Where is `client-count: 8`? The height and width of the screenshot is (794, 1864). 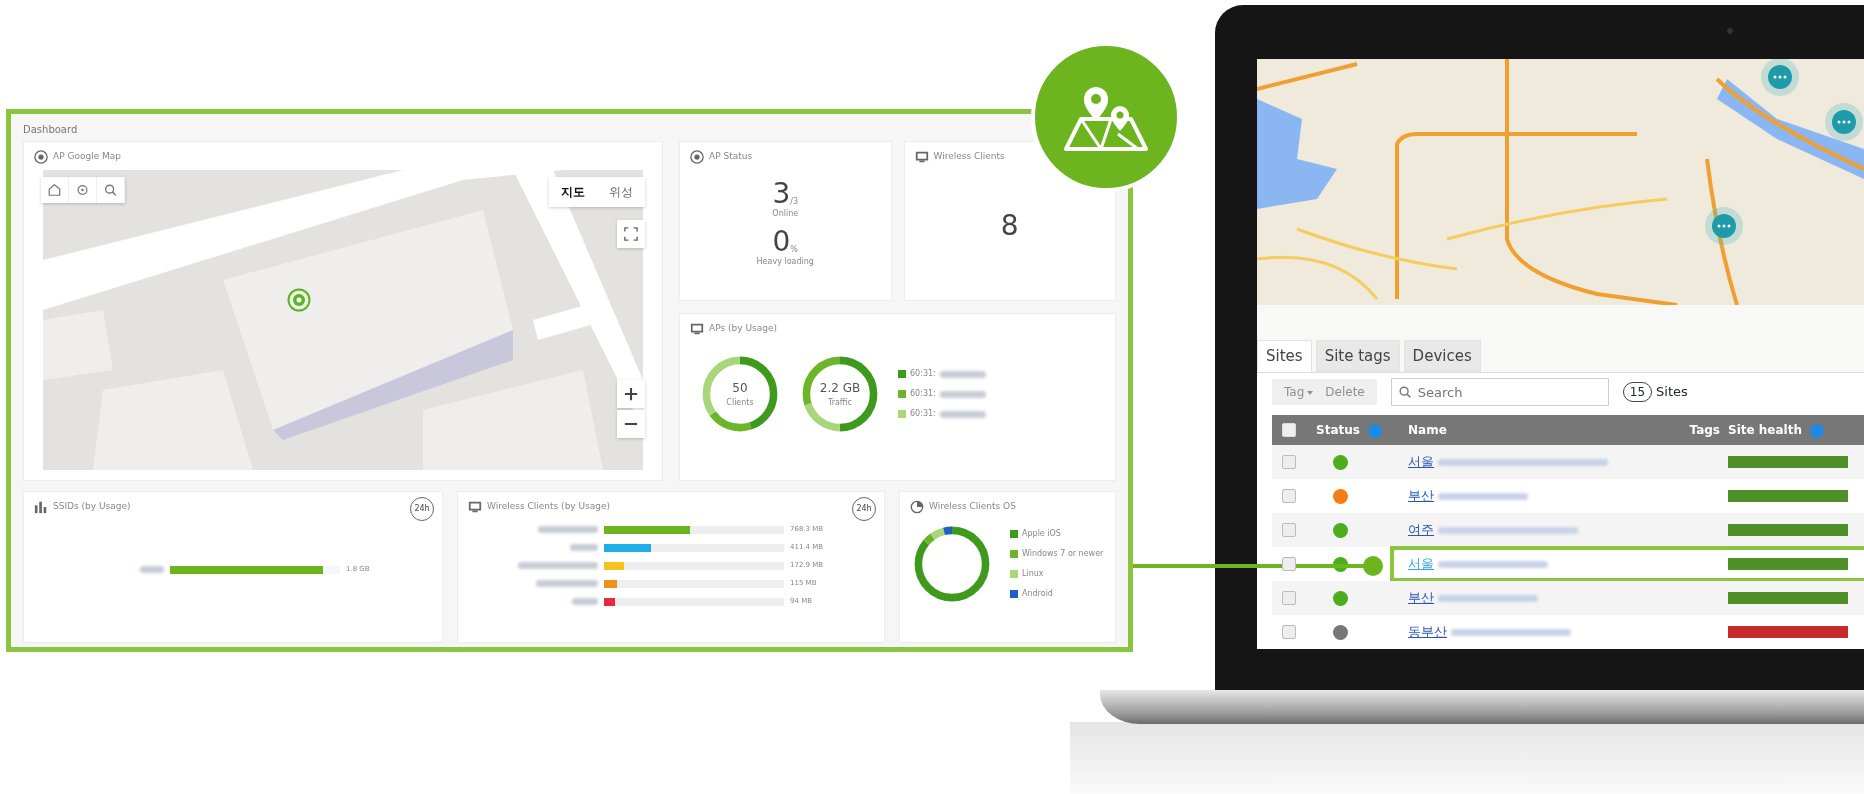
client-count: 8 is located at coordinates (1009, 226).